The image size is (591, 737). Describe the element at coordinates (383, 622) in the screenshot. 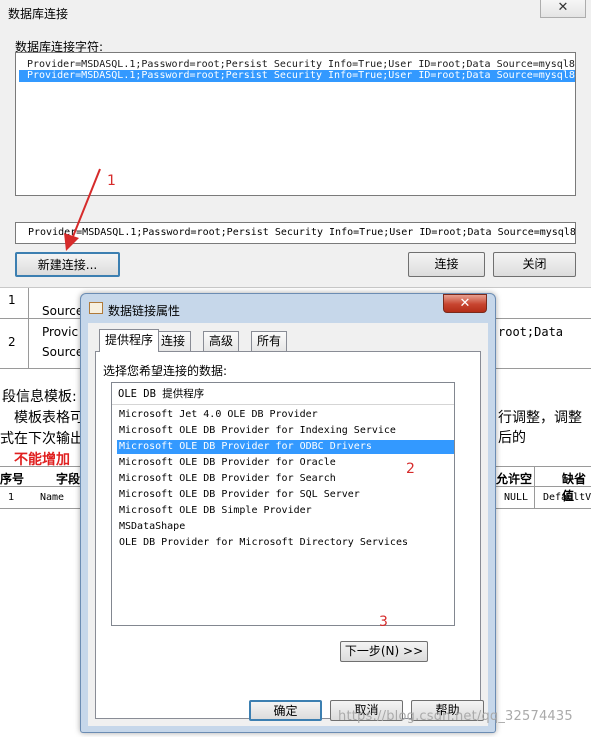

I see `annotation-number: 3` at that location.